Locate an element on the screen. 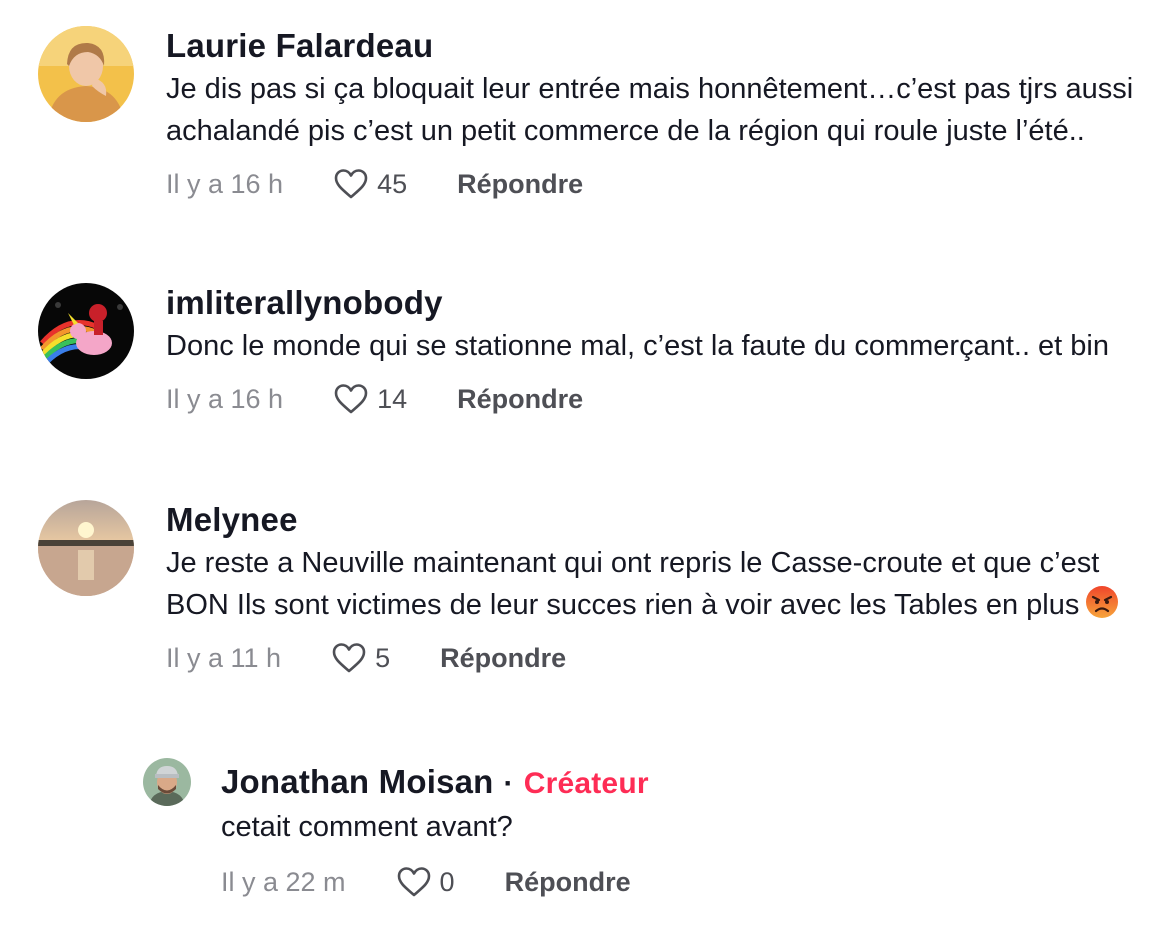 The image size is (1172, 926). comment-username: imliterallynobody is located at coordinates (651, 303).